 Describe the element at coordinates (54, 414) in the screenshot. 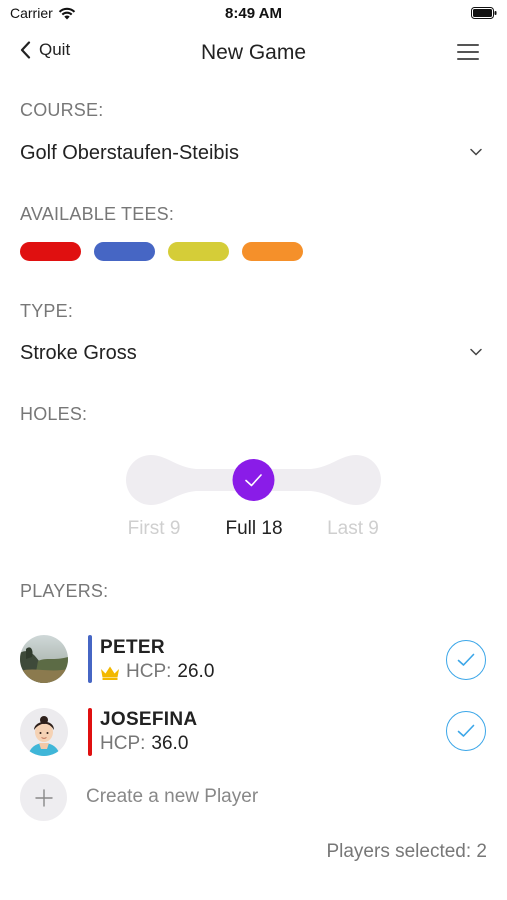

I see `holes-label: HOLES:` at that location.